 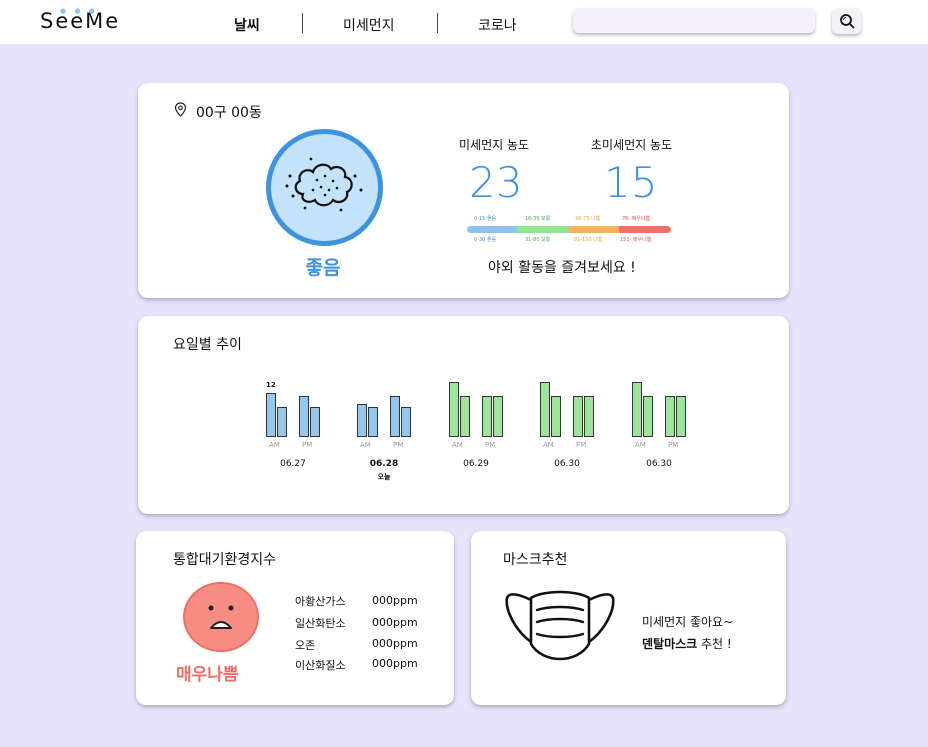 I want to click on mask-type: 덴탈마스크, so click(x=670, y=644).